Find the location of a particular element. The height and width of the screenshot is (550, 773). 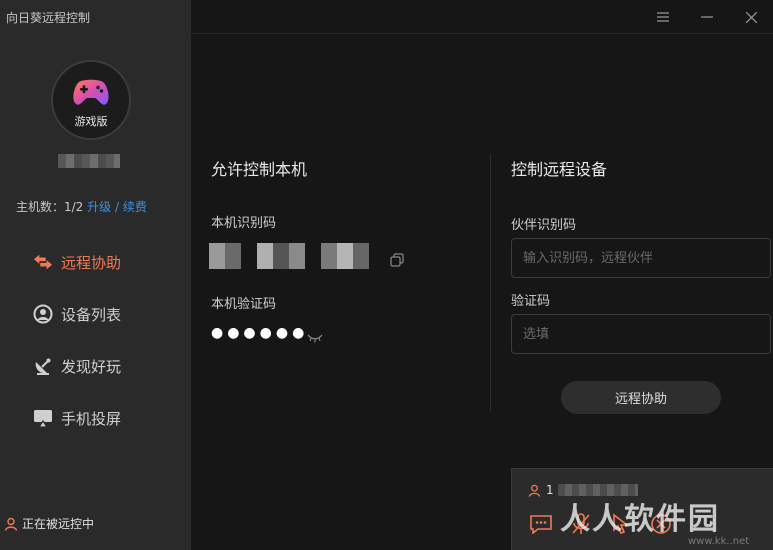

sidebar-item-device-list: 设备列表 is located at coordinates (95, 314).